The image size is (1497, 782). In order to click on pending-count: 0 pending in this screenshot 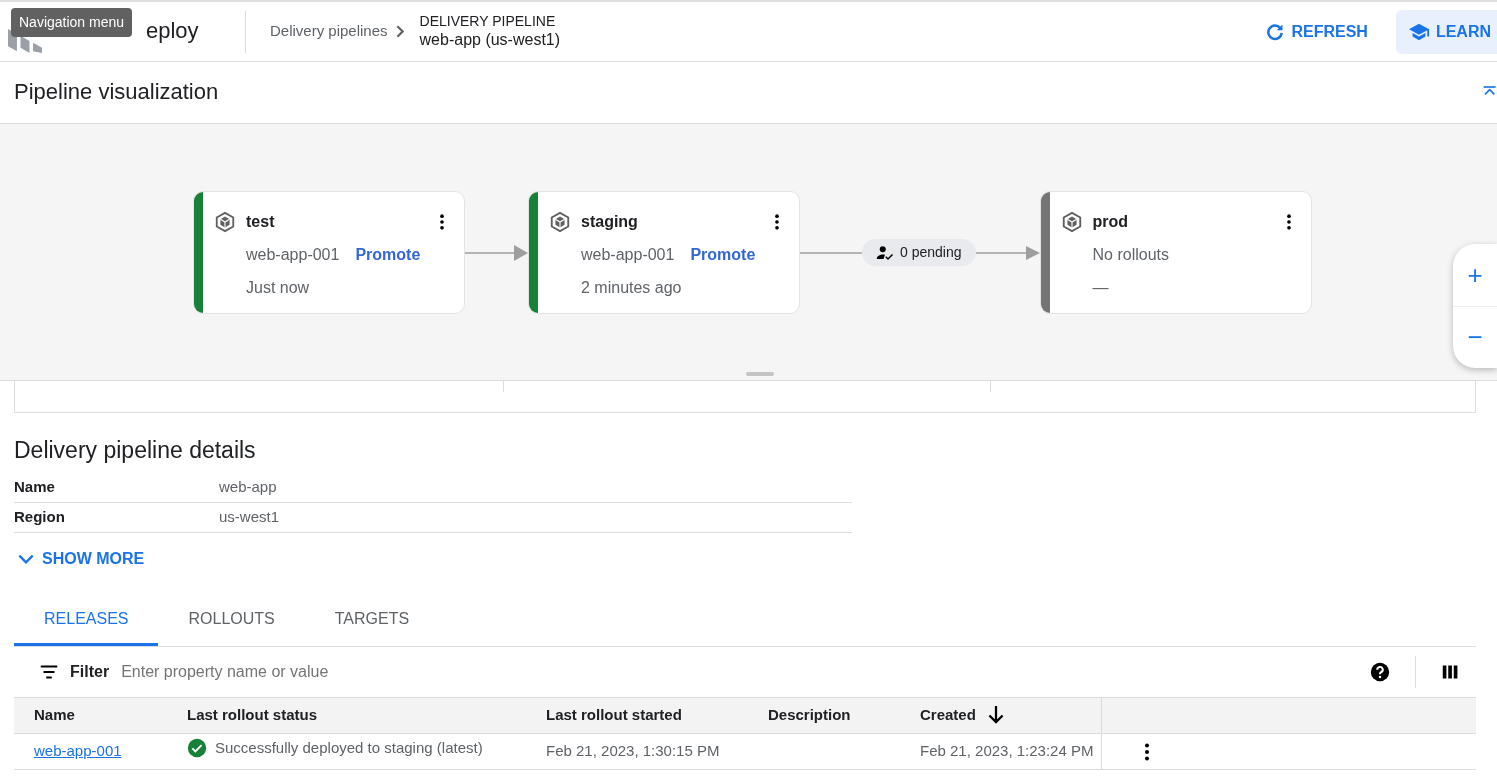, I will do `click(931, 252)`.